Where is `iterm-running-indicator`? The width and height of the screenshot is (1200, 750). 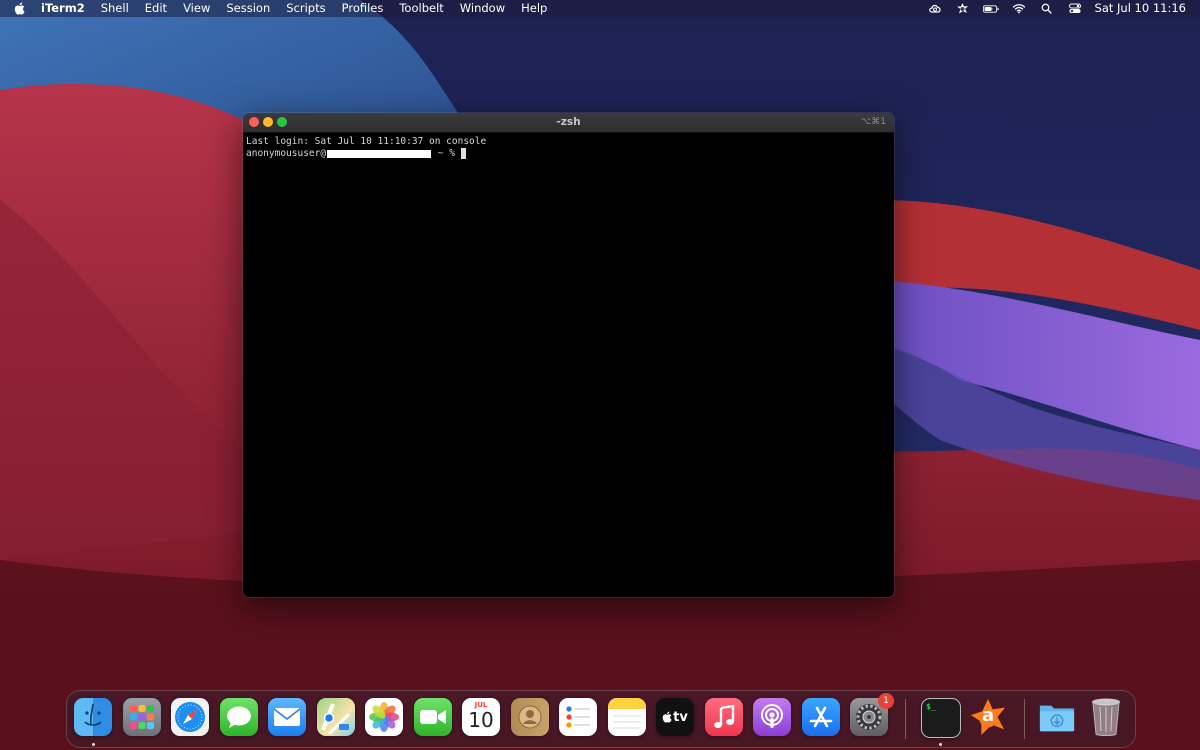
iterm-running-indicator is located at coordinates (940, 744).